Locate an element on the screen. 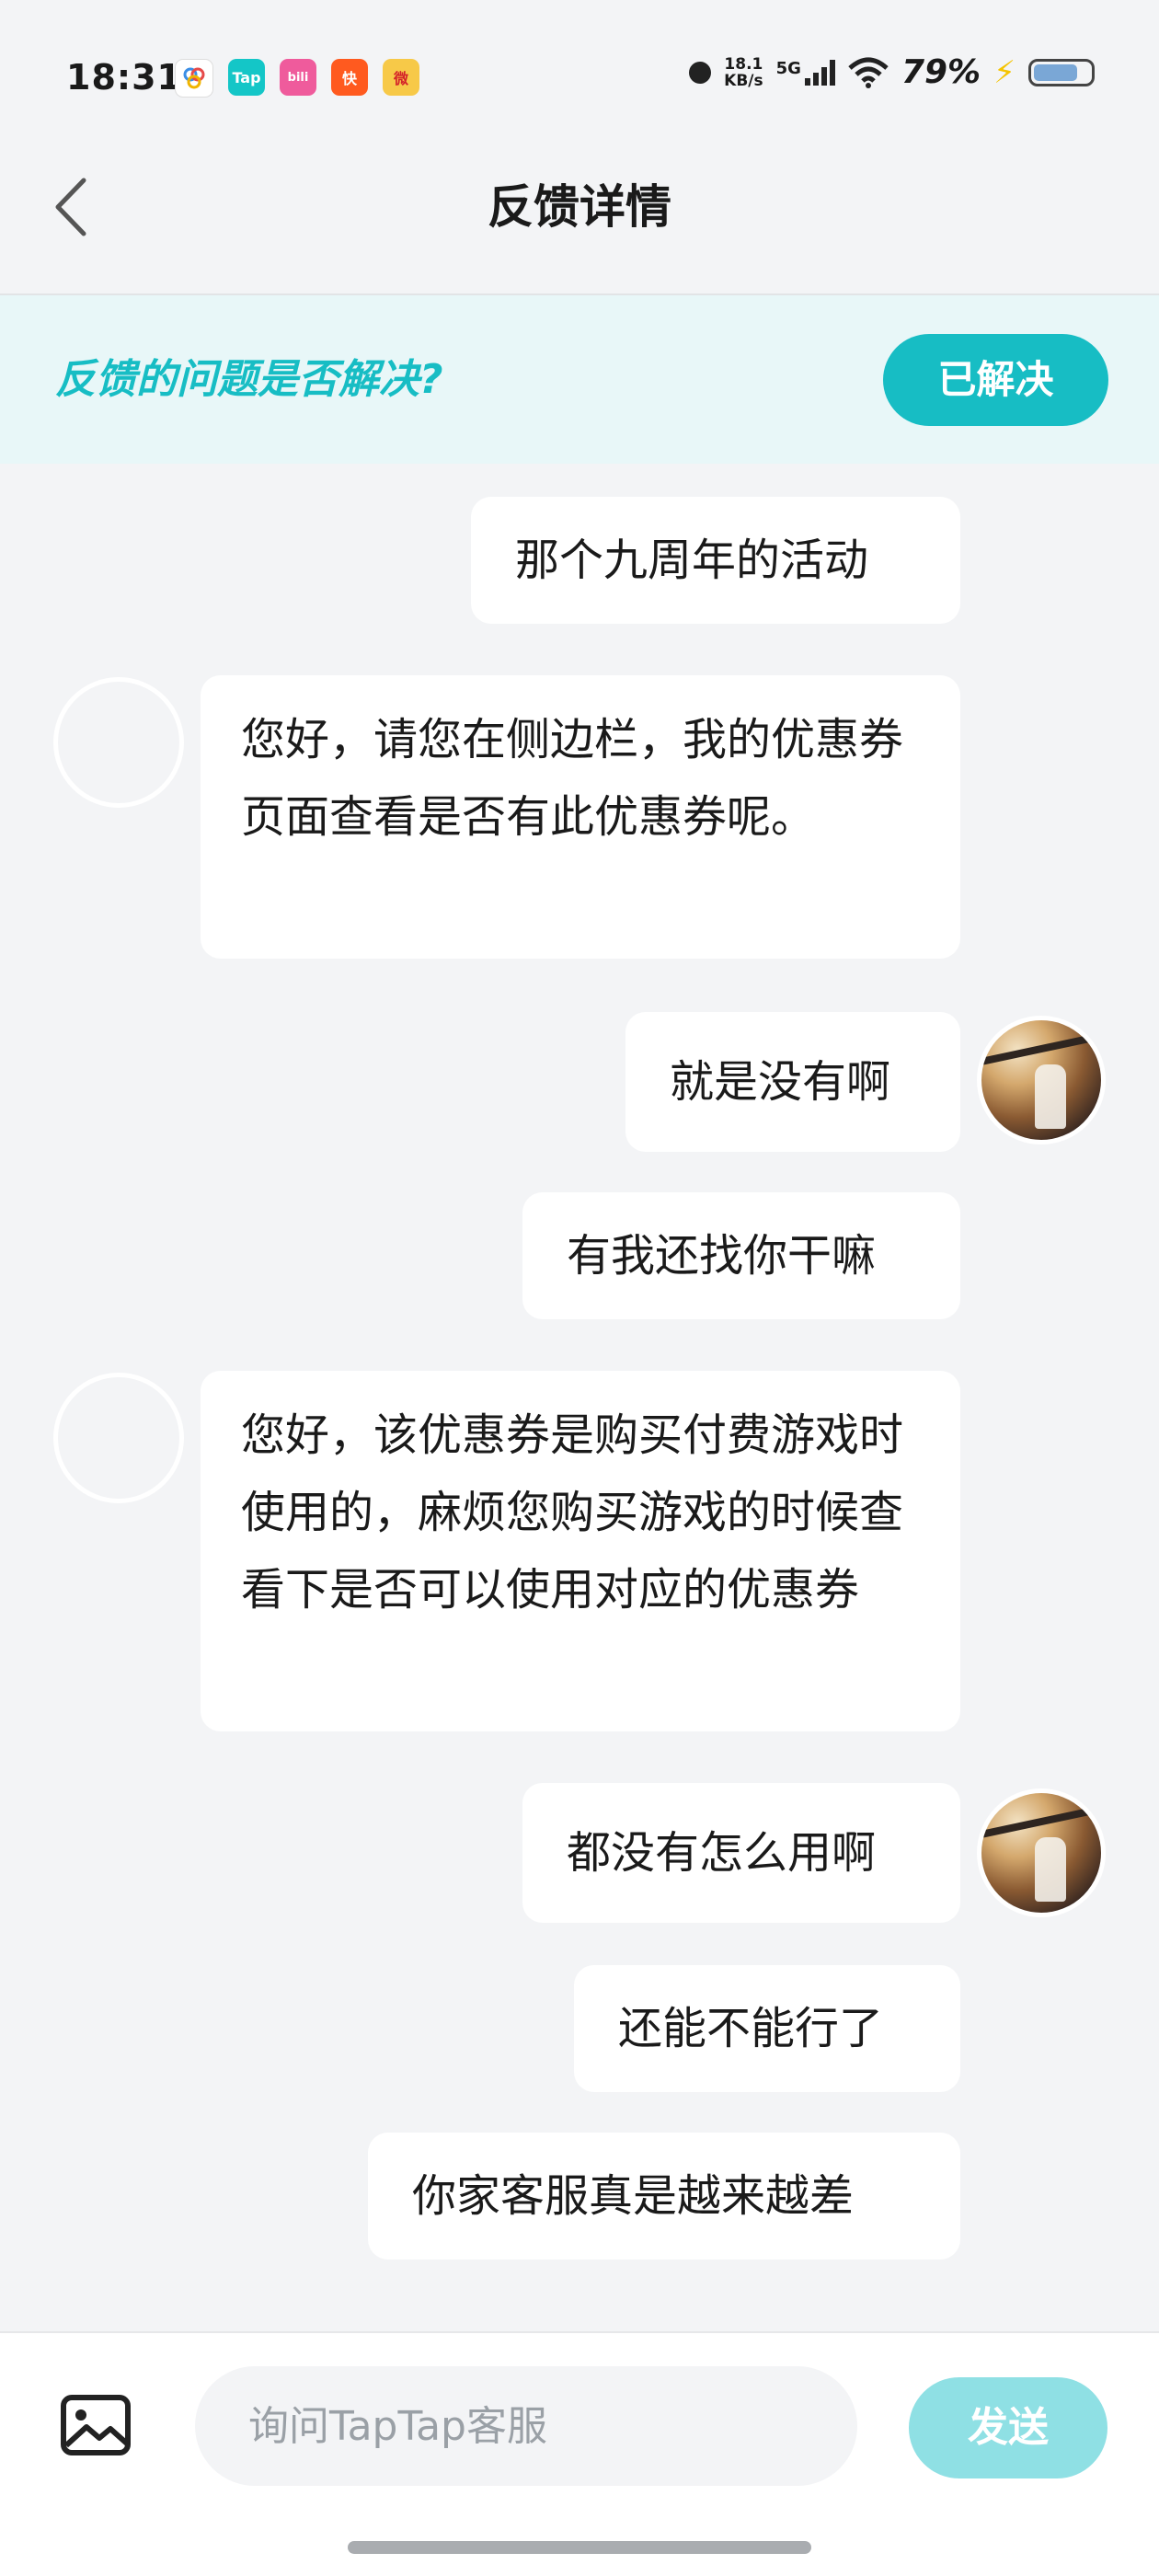 Image resolution: width=1159 pixels, height=2576 pixels. cellular-signal: 5G is located at coordinates (805, 72).